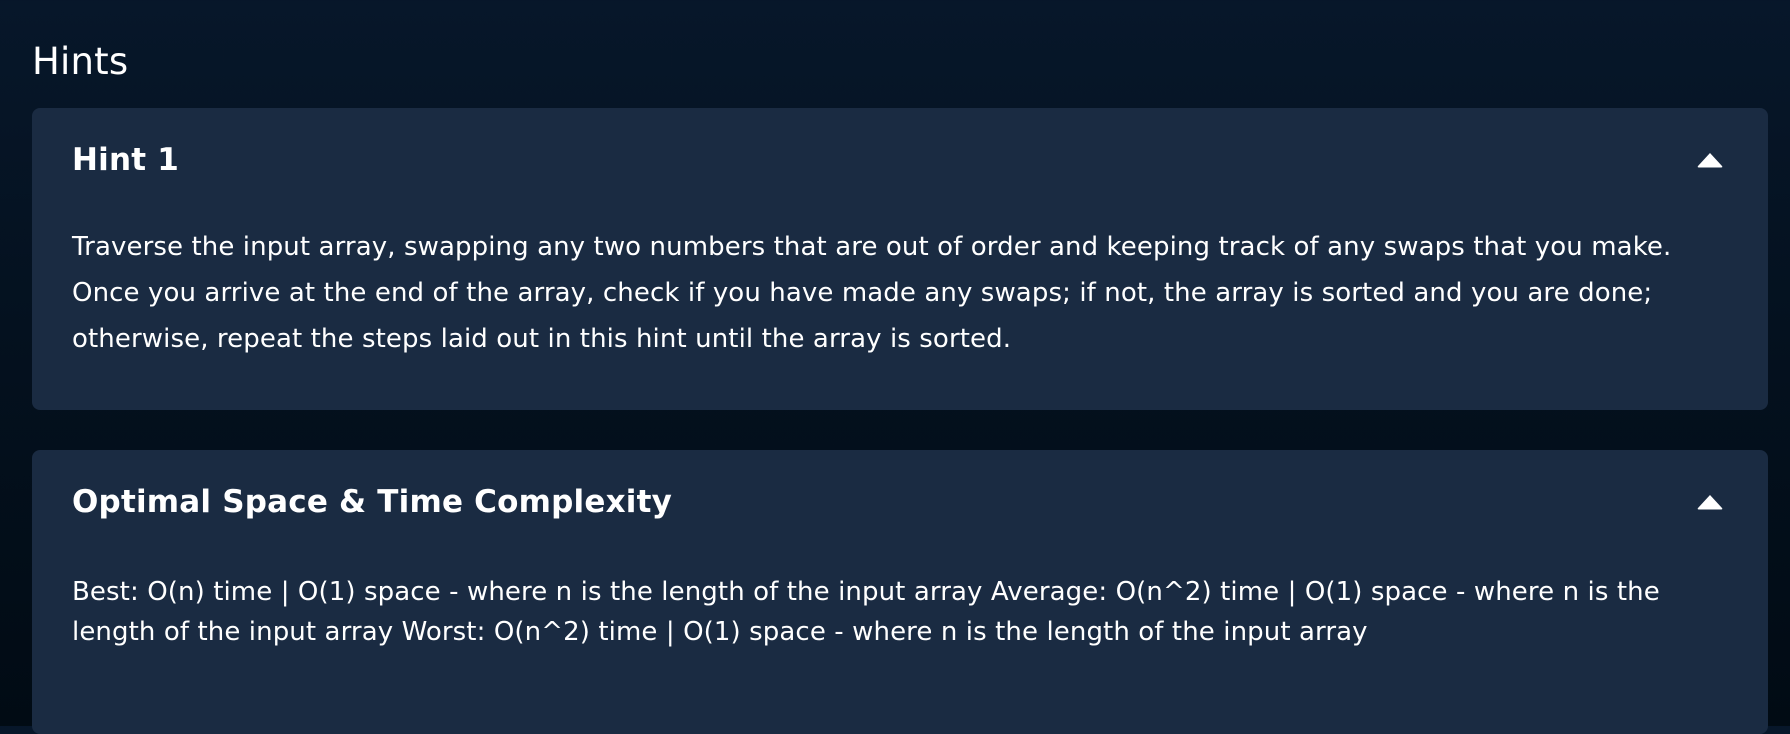 Image resolution: width=1790 pixels, height=734 pixels. What do you see at coordinates (900, 160) in the screenshot?
I see `hint-1-header: Hint 1` at bounding box center [900, 160].